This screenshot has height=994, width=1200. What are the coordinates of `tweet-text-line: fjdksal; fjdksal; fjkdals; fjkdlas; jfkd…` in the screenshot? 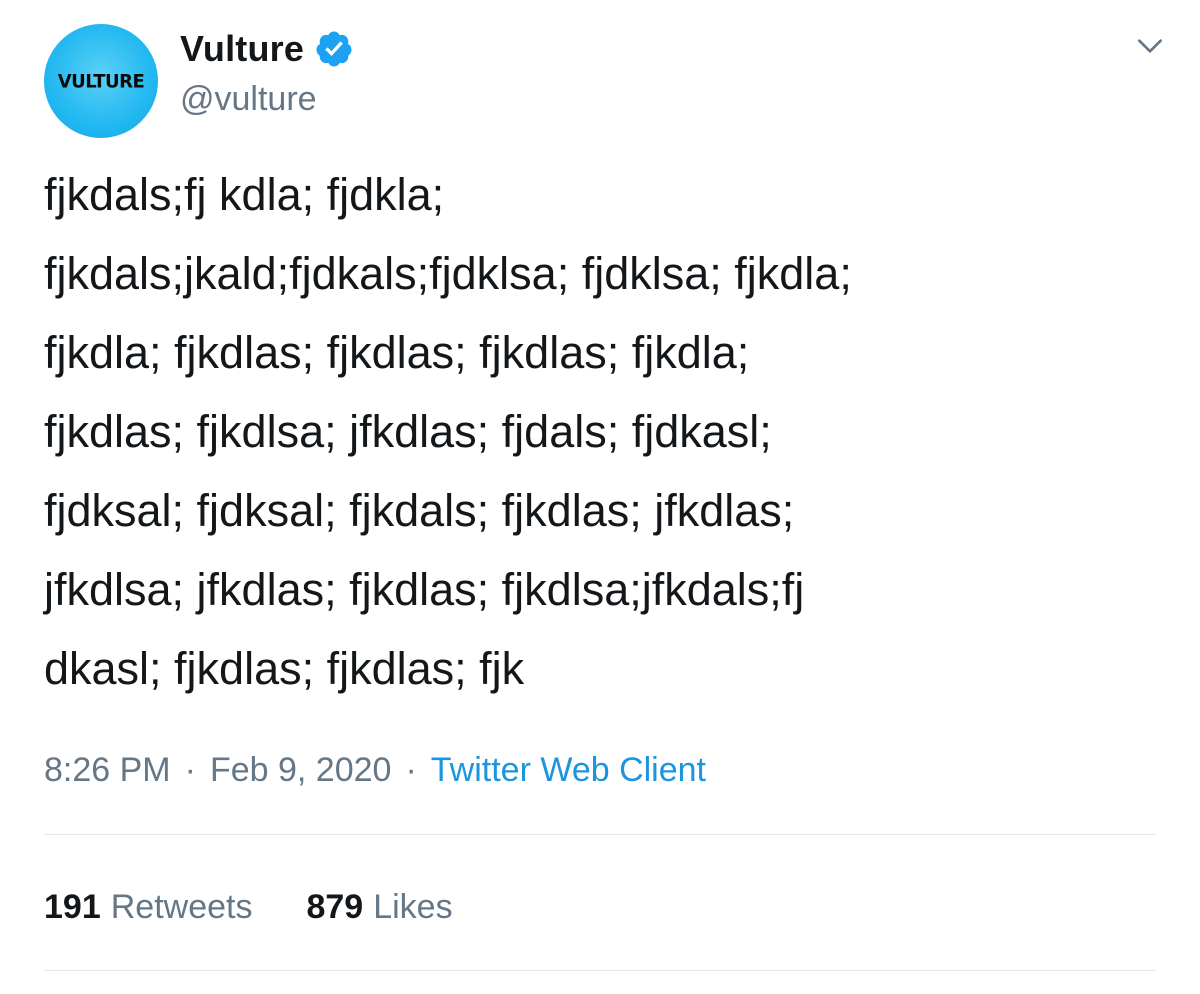 It's located at (419, 510).